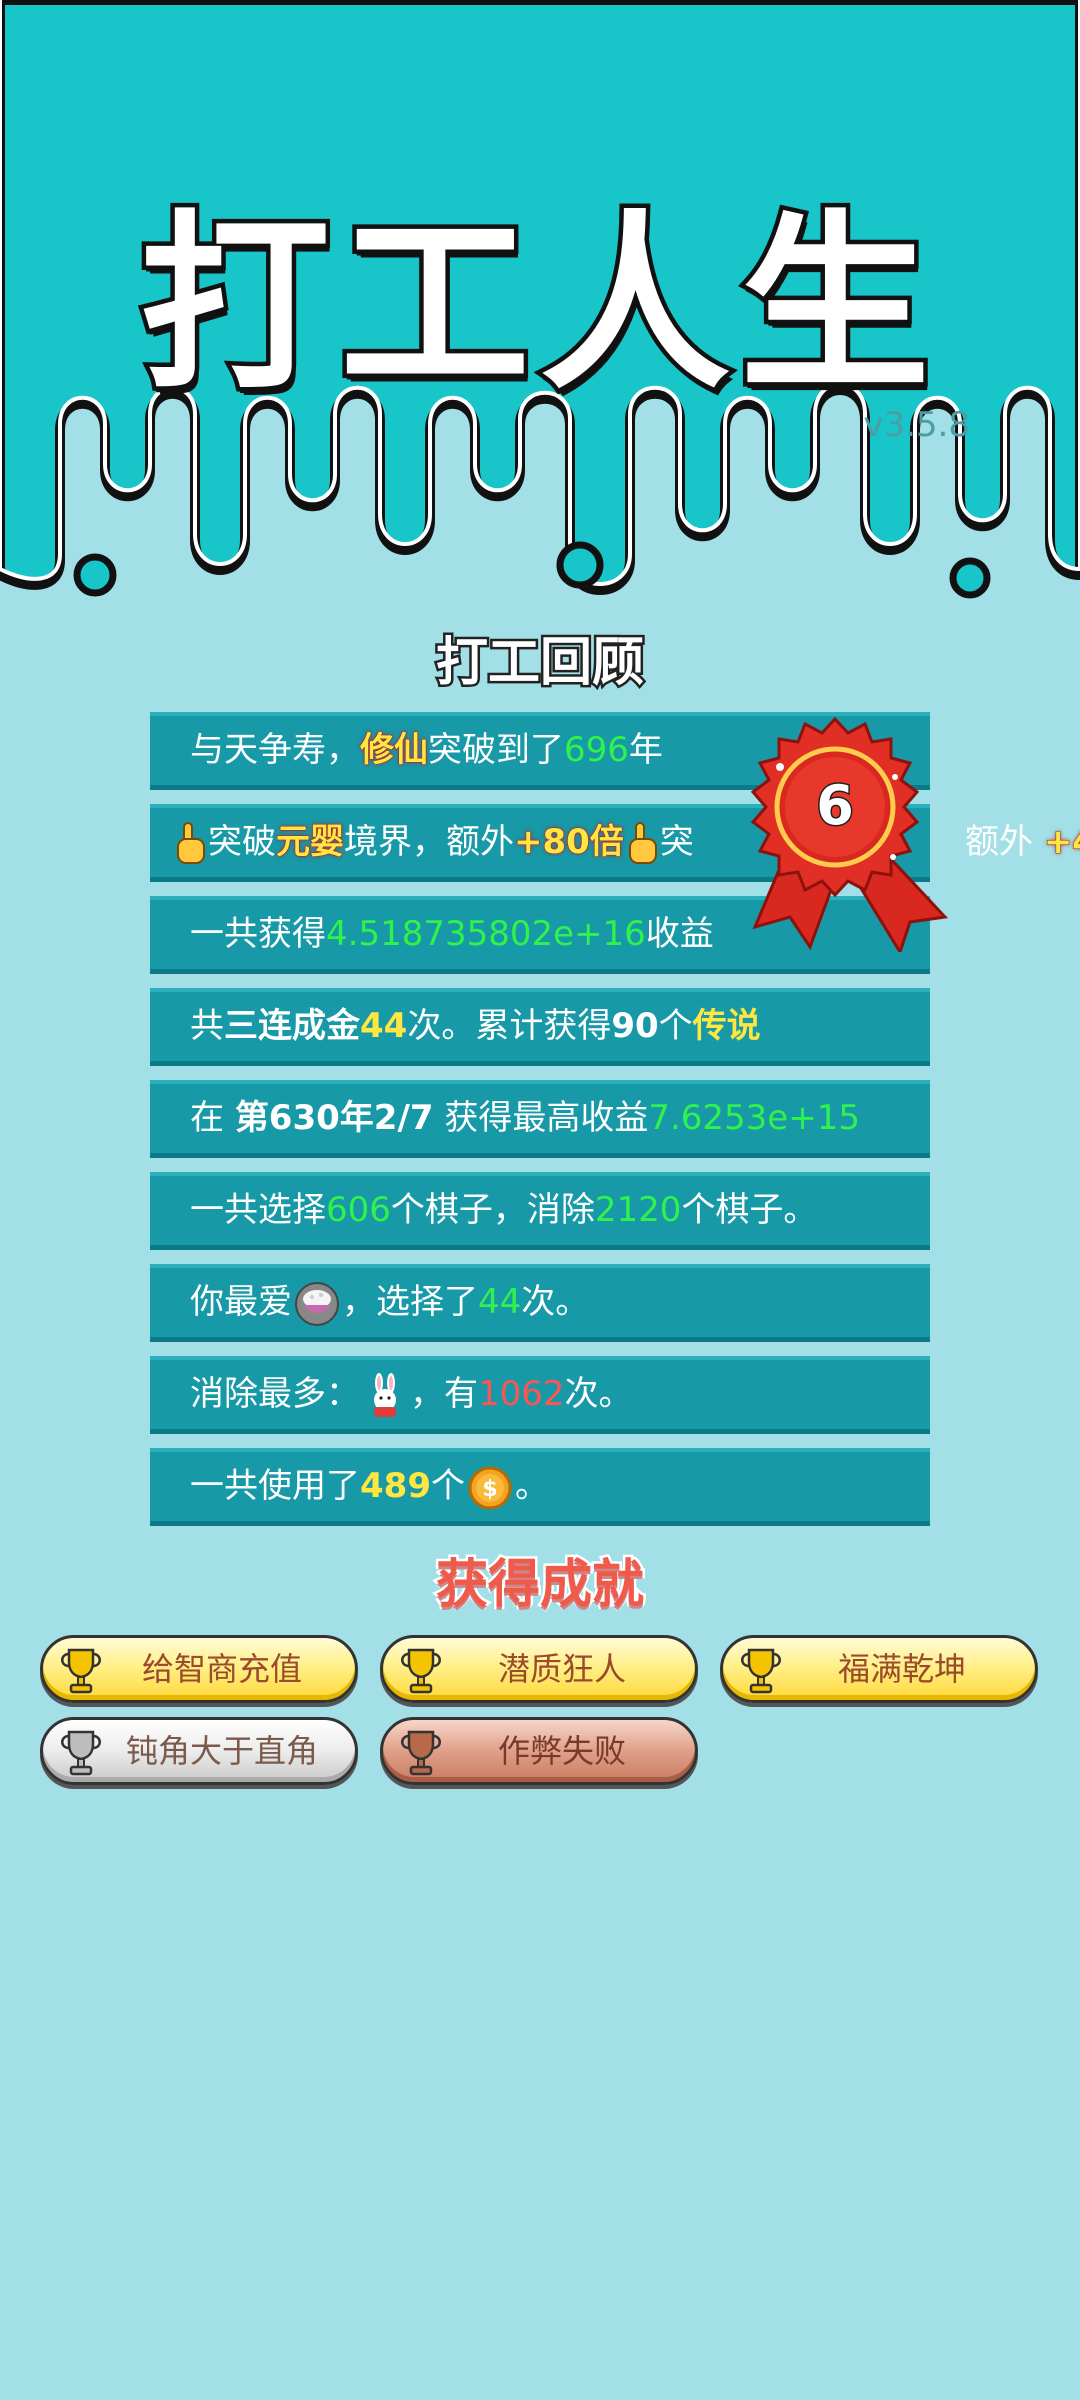  Describe the element at coordinates (317, 1304) in the screenshot. I see `rice-bowl-icon` at that location.